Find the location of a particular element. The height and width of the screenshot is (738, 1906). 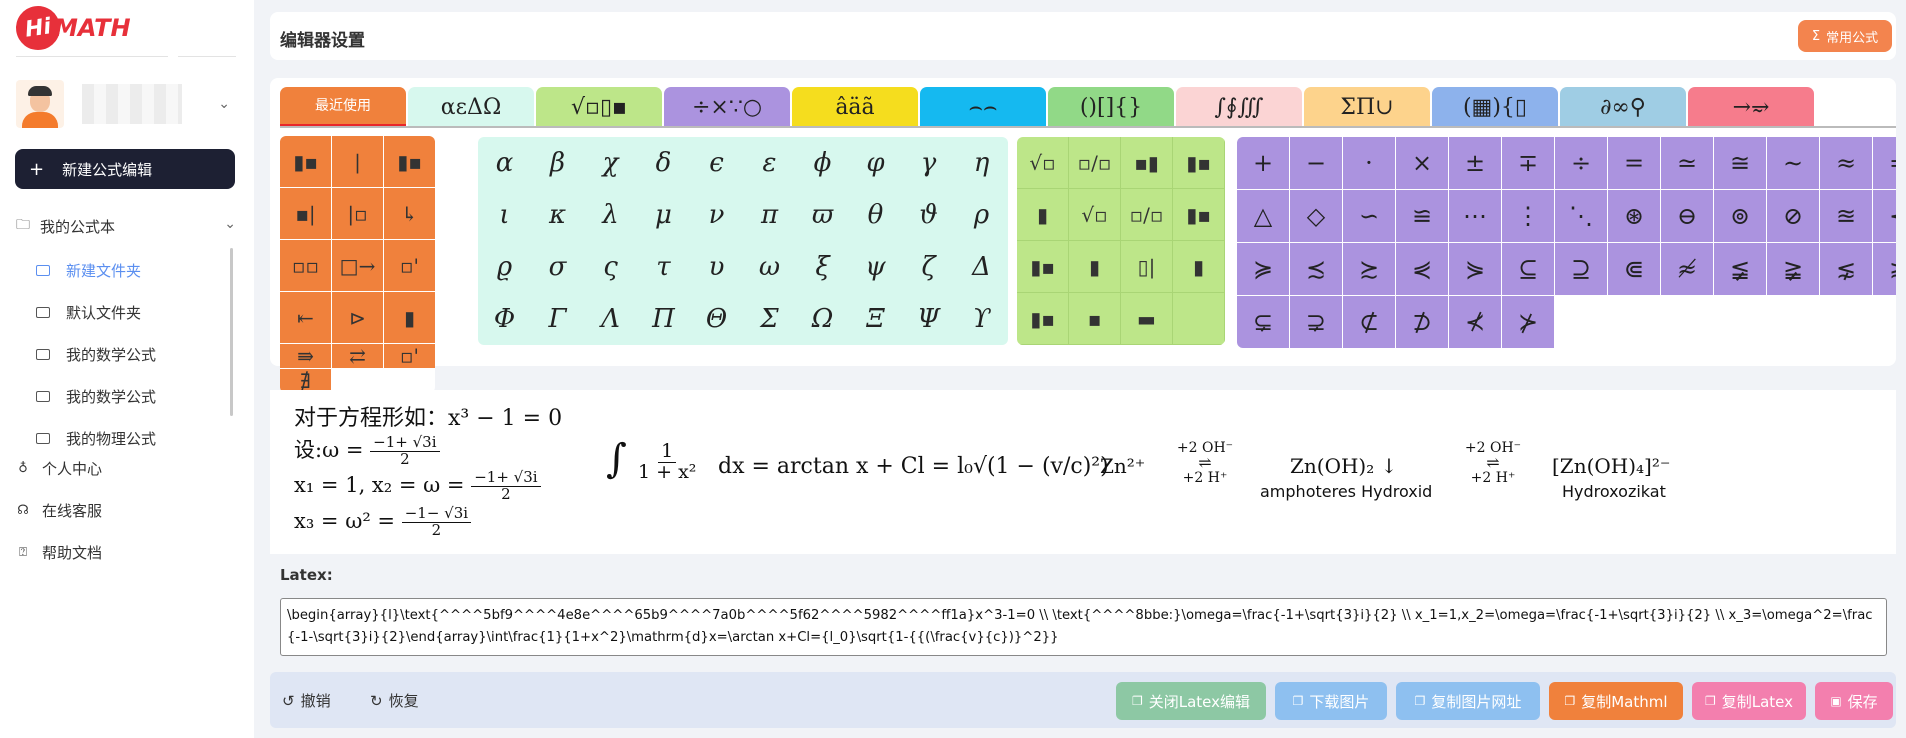

greek-symbol-button: τ is located at coordinates (663, 267).